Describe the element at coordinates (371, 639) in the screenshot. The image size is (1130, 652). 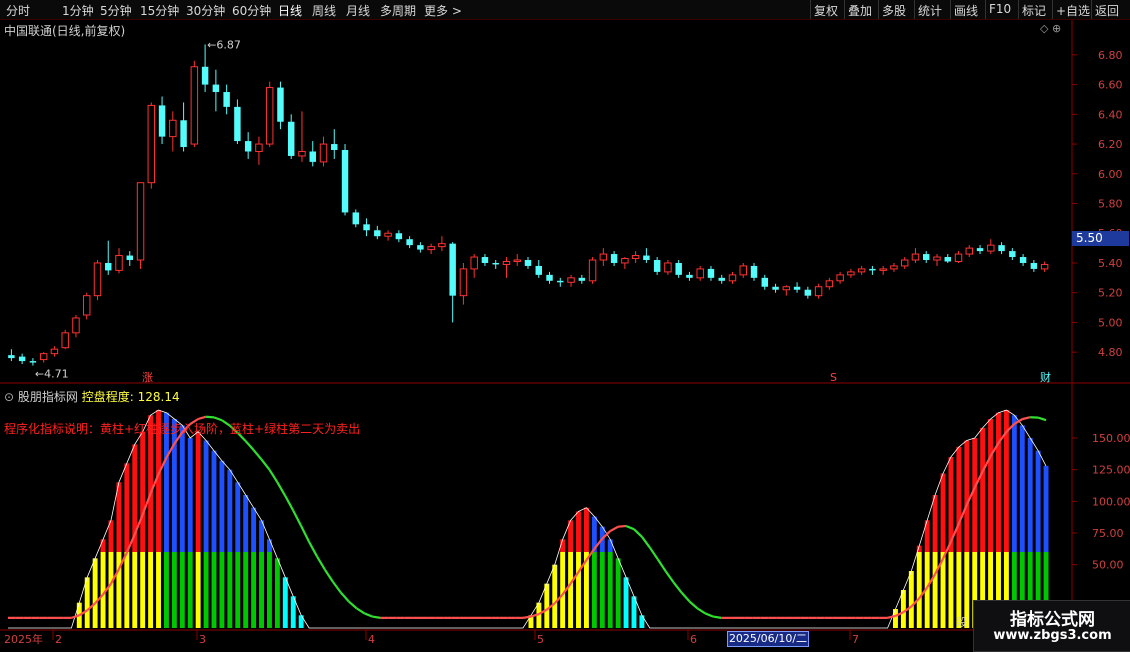
I see `month-label: 4` at that location.